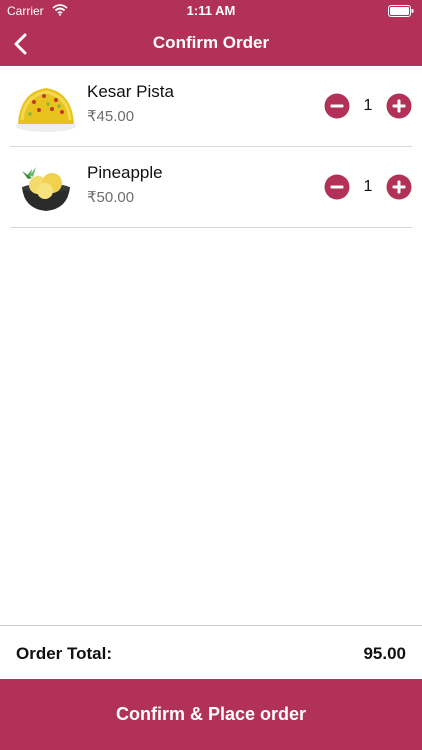  What do you see at coordinates (46, 188) in the screenshot?
I see `pineapple-image` at bounding box center [46, 188].